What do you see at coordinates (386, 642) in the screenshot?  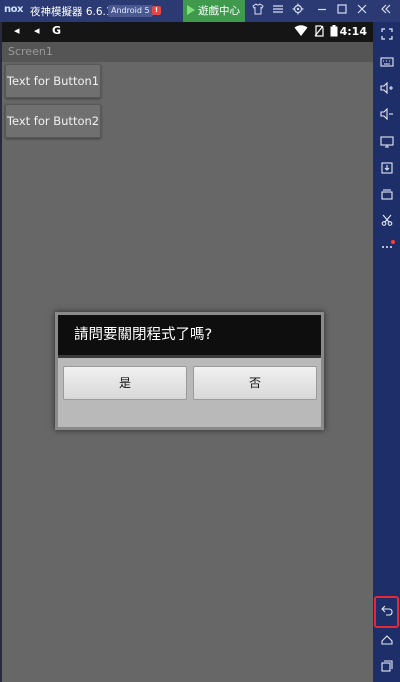 I see `home-icon` at bounding box center [386, 642].